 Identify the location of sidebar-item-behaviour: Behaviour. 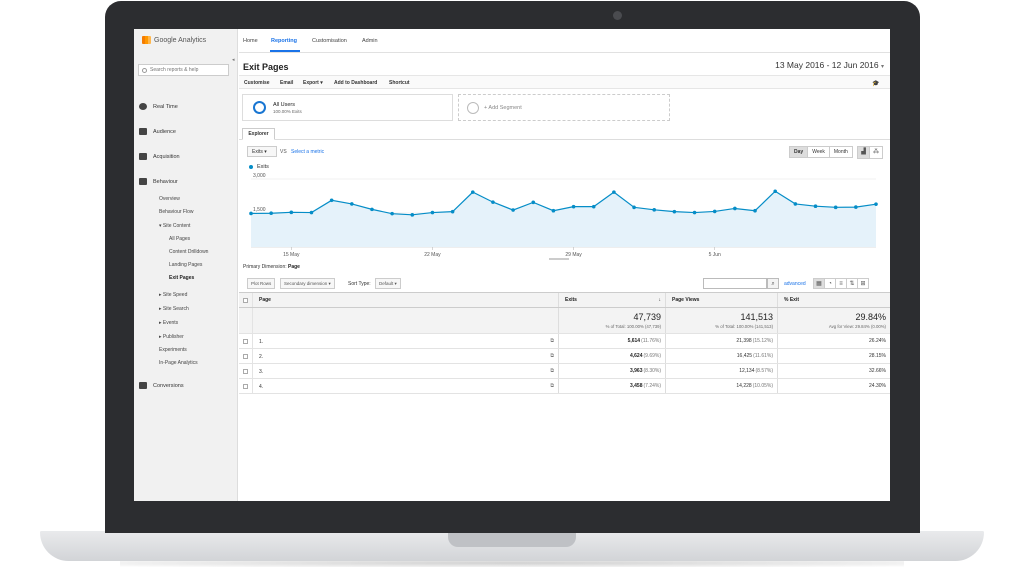
(158, 181).